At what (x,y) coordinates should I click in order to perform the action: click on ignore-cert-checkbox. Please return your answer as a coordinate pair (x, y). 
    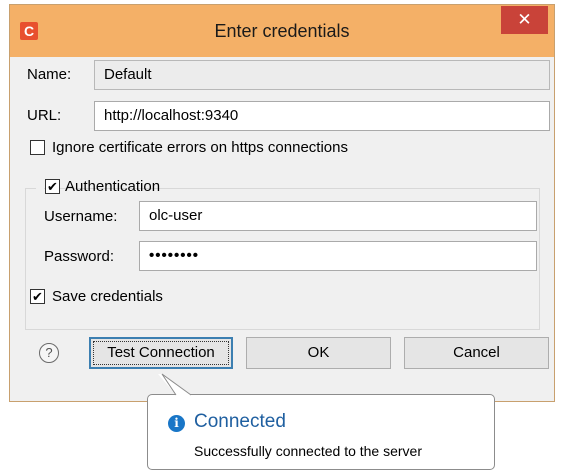
    Looking at the image, I should click on (37, 147).